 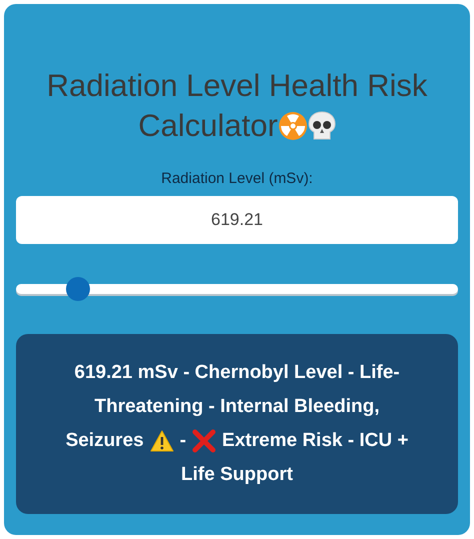 I want to click on page-title: Radiation Level Health Risk, so click(x=237, y=86).